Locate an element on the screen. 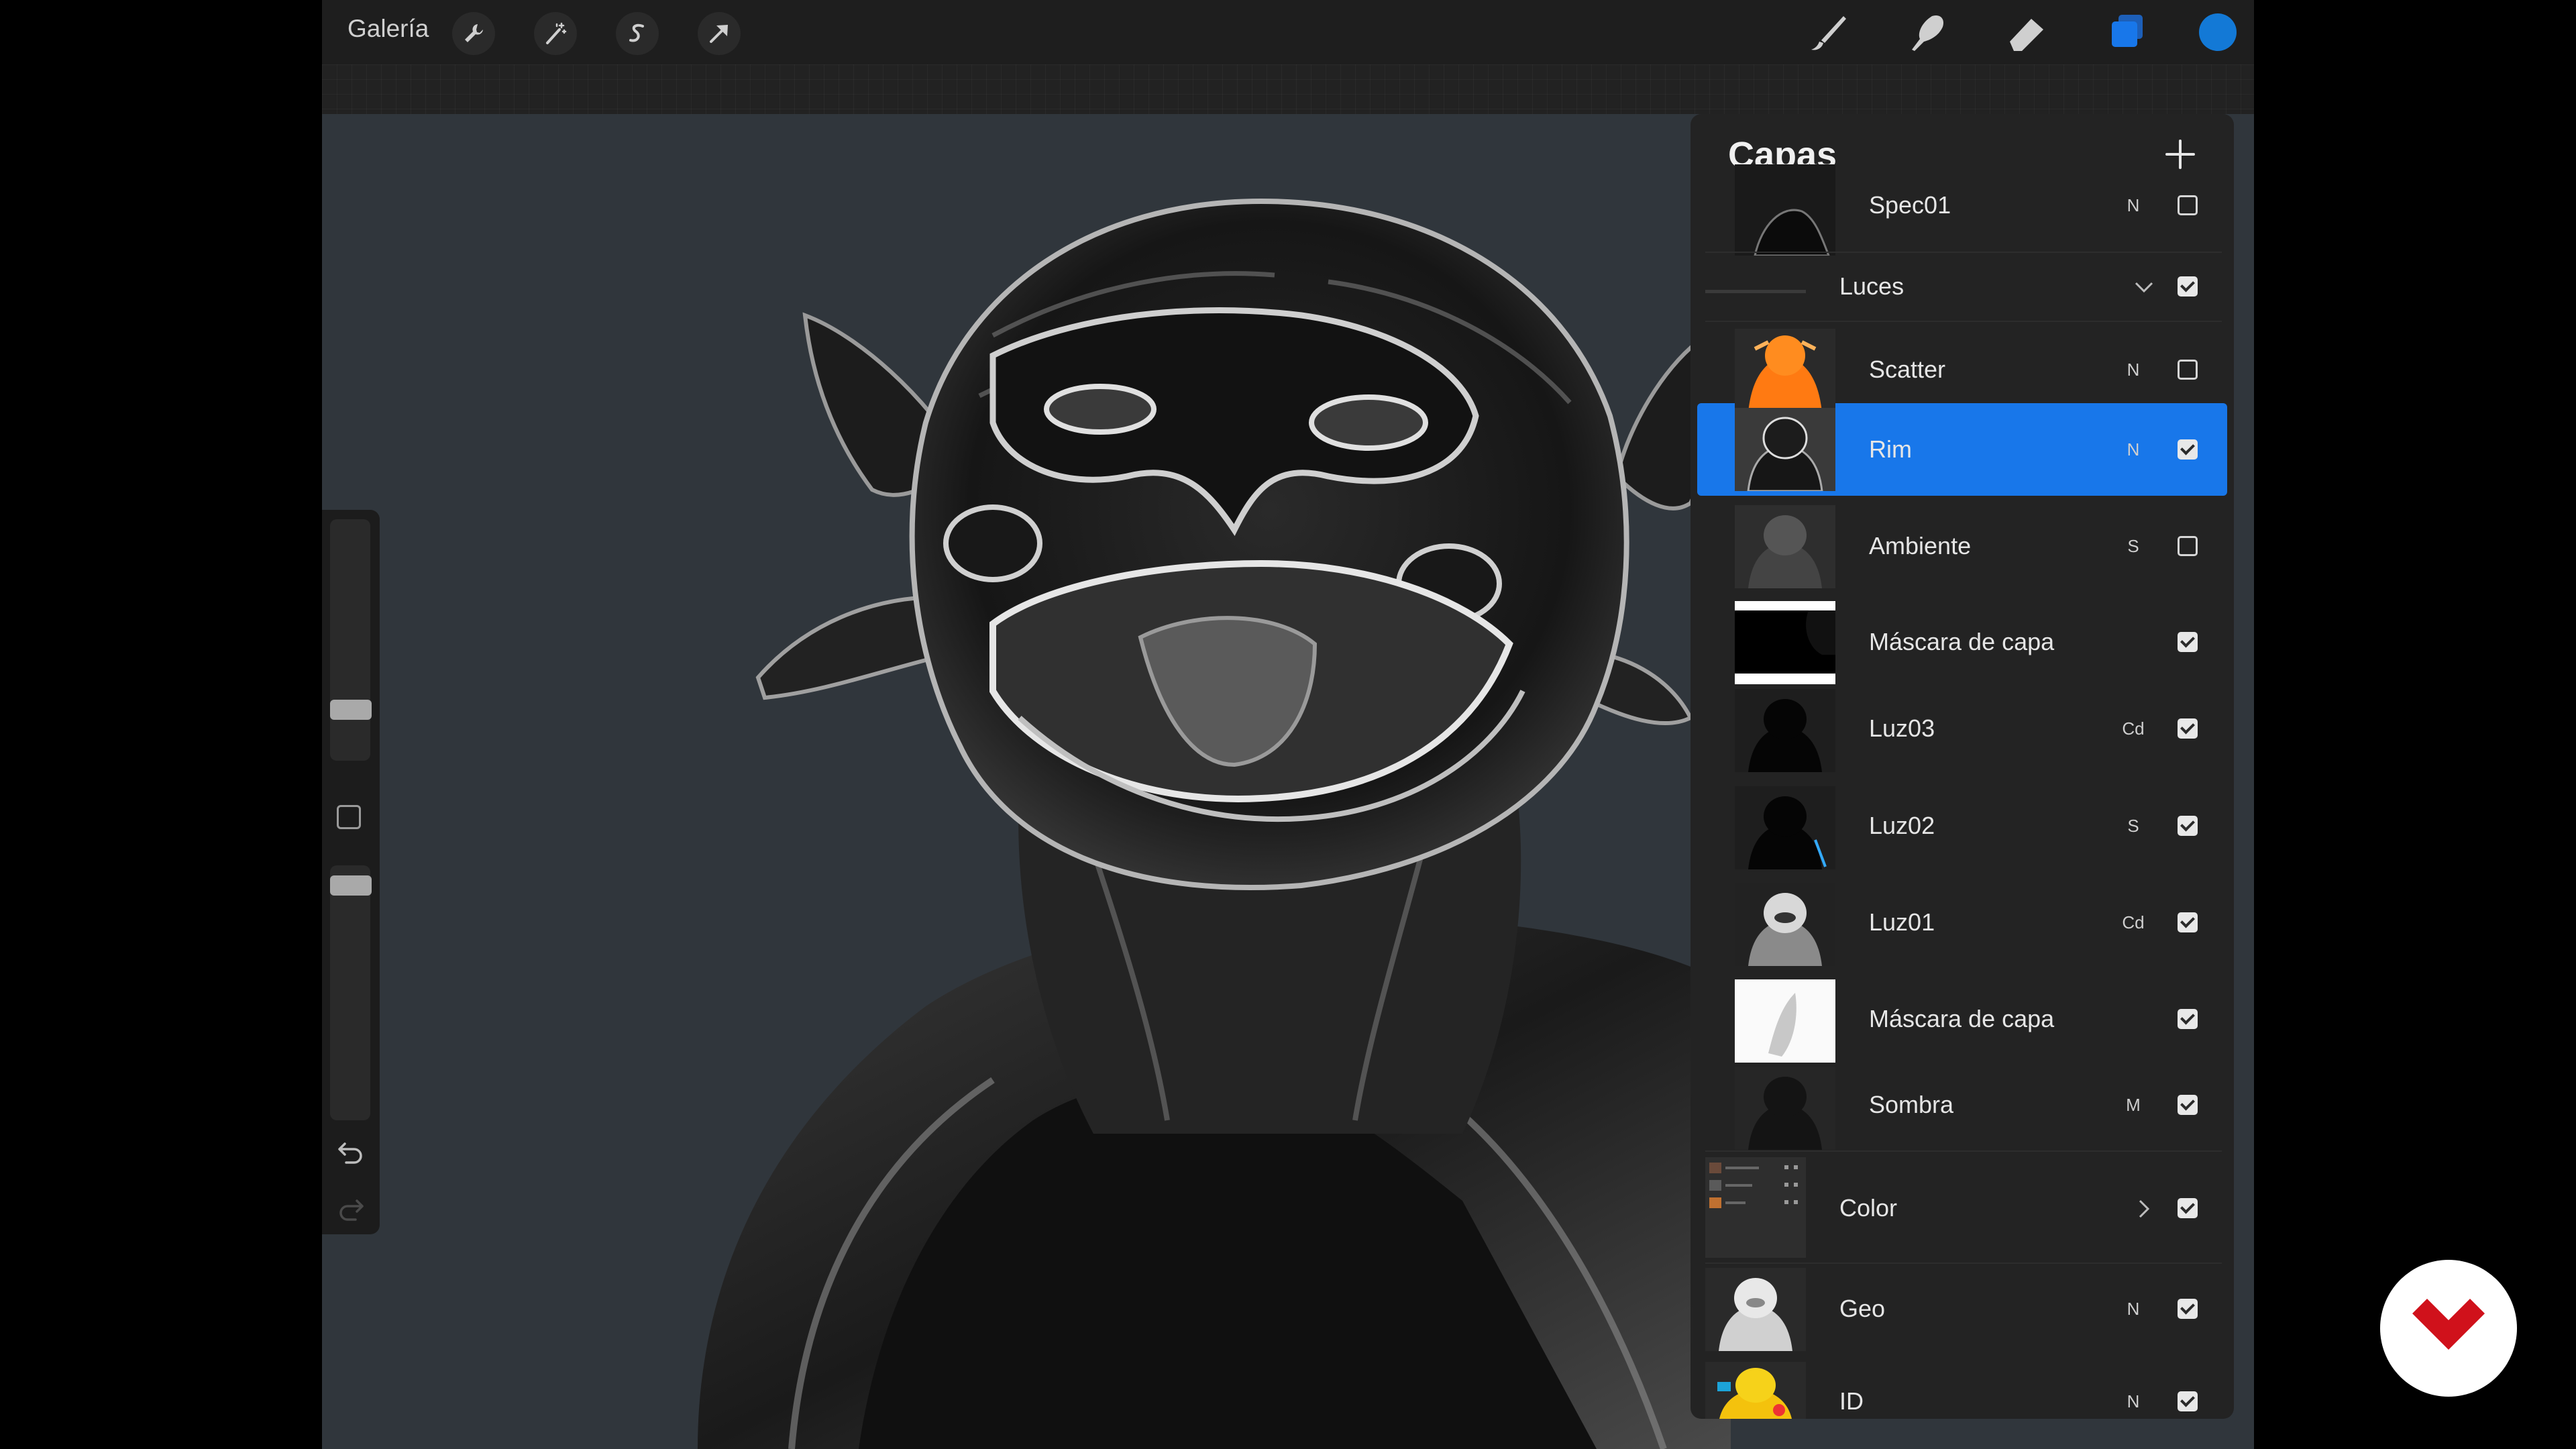 This screenshot has width=2576, height=1449. layer-name: Luz01 is located at coordinates (1902, 922).